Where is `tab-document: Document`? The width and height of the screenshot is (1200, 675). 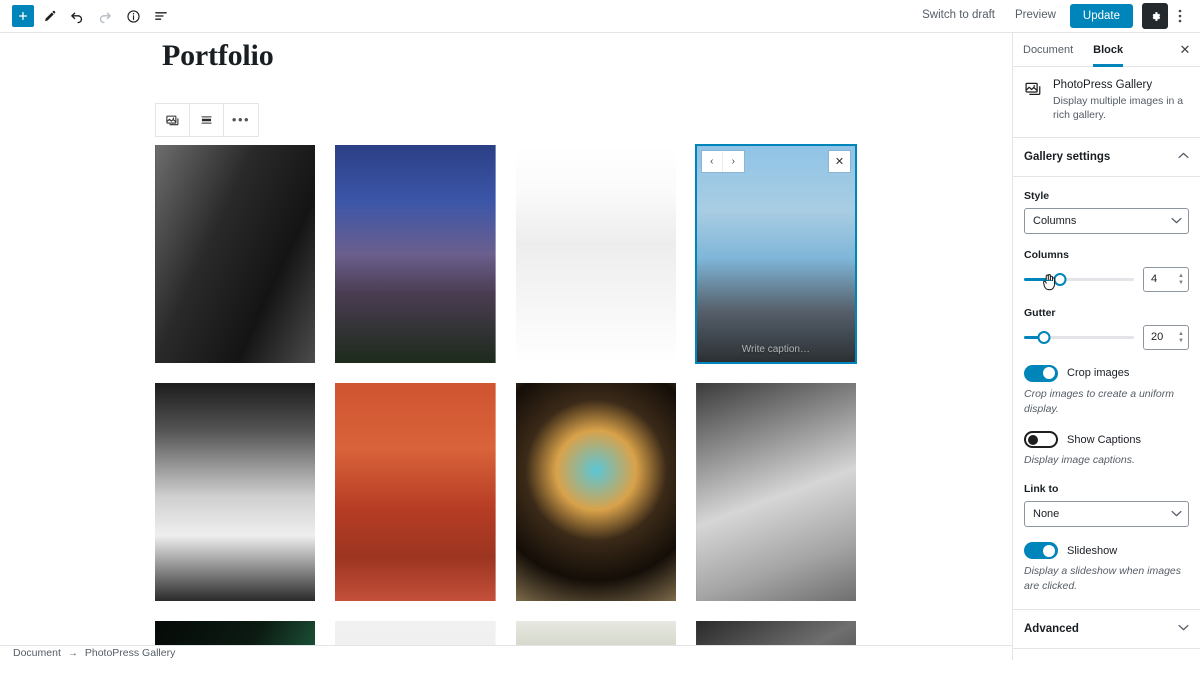
tab-document: Document is located at coordinates (1048, 49).